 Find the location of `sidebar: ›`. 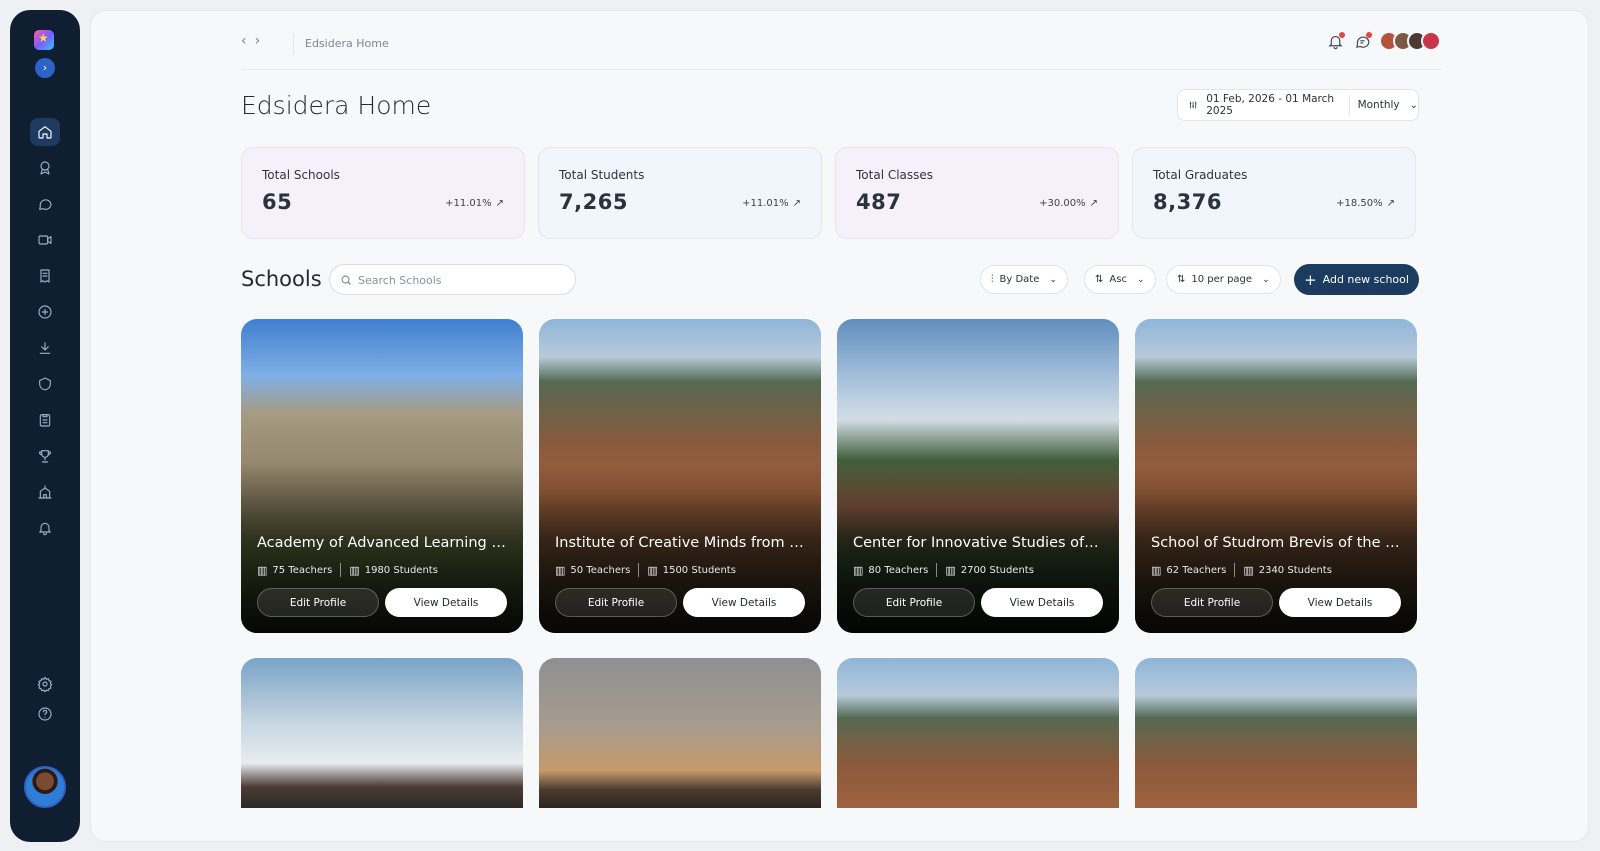

sidebar: › is located at coordinates (45, 426).